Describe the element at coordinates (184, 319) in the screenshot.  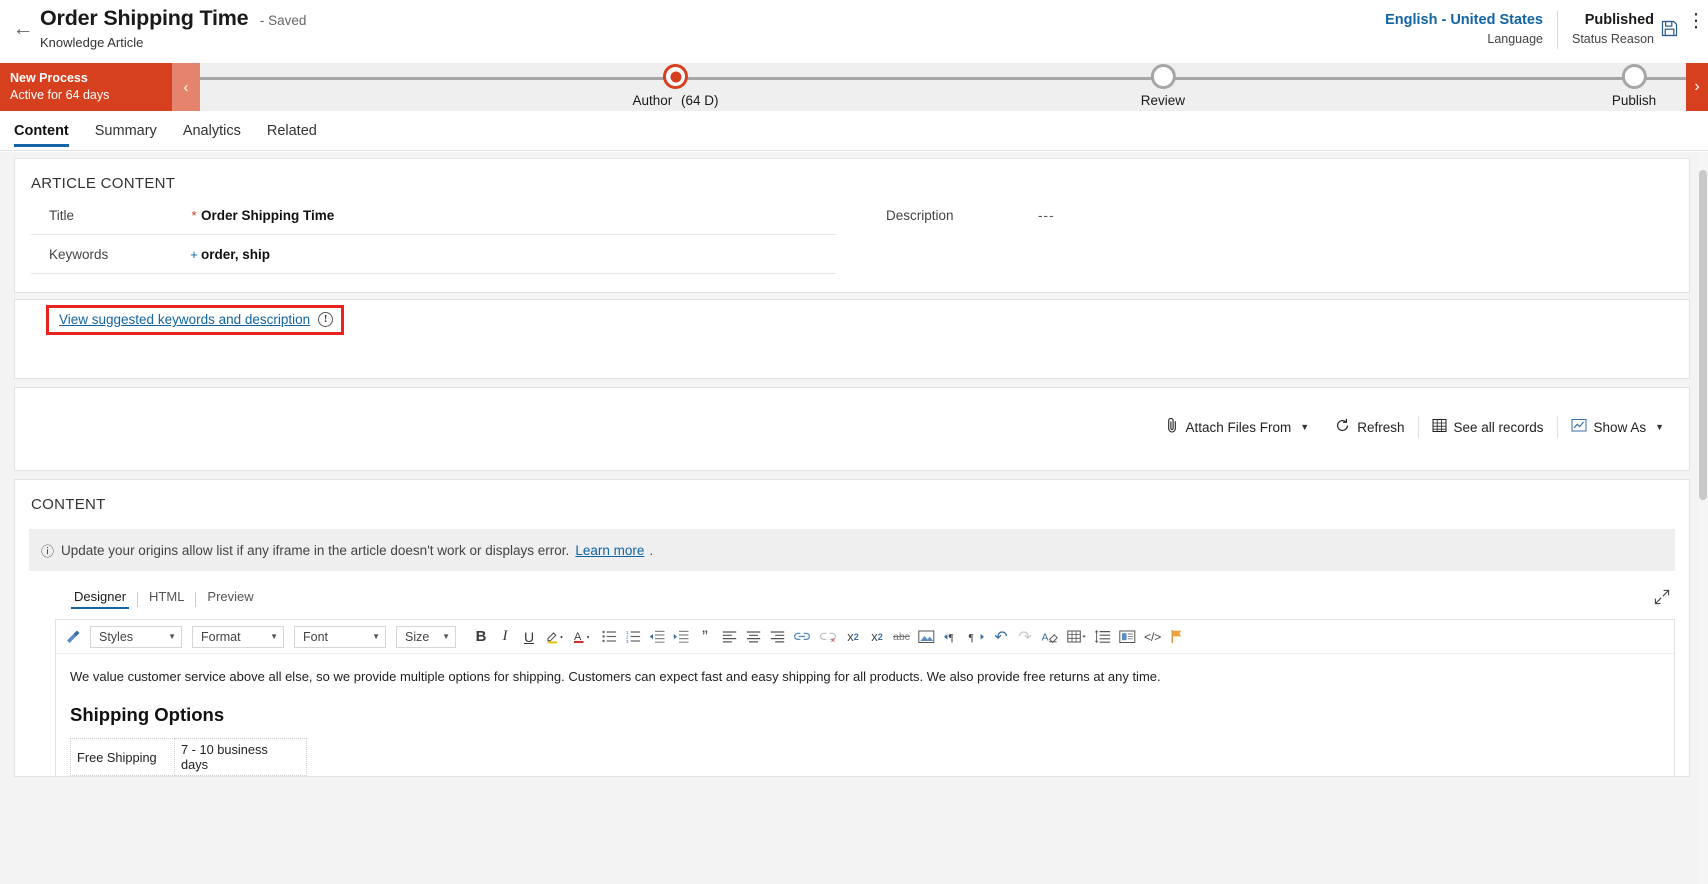
I see `view-suggested-keywords-link: View suggested keywords and description` at that location.